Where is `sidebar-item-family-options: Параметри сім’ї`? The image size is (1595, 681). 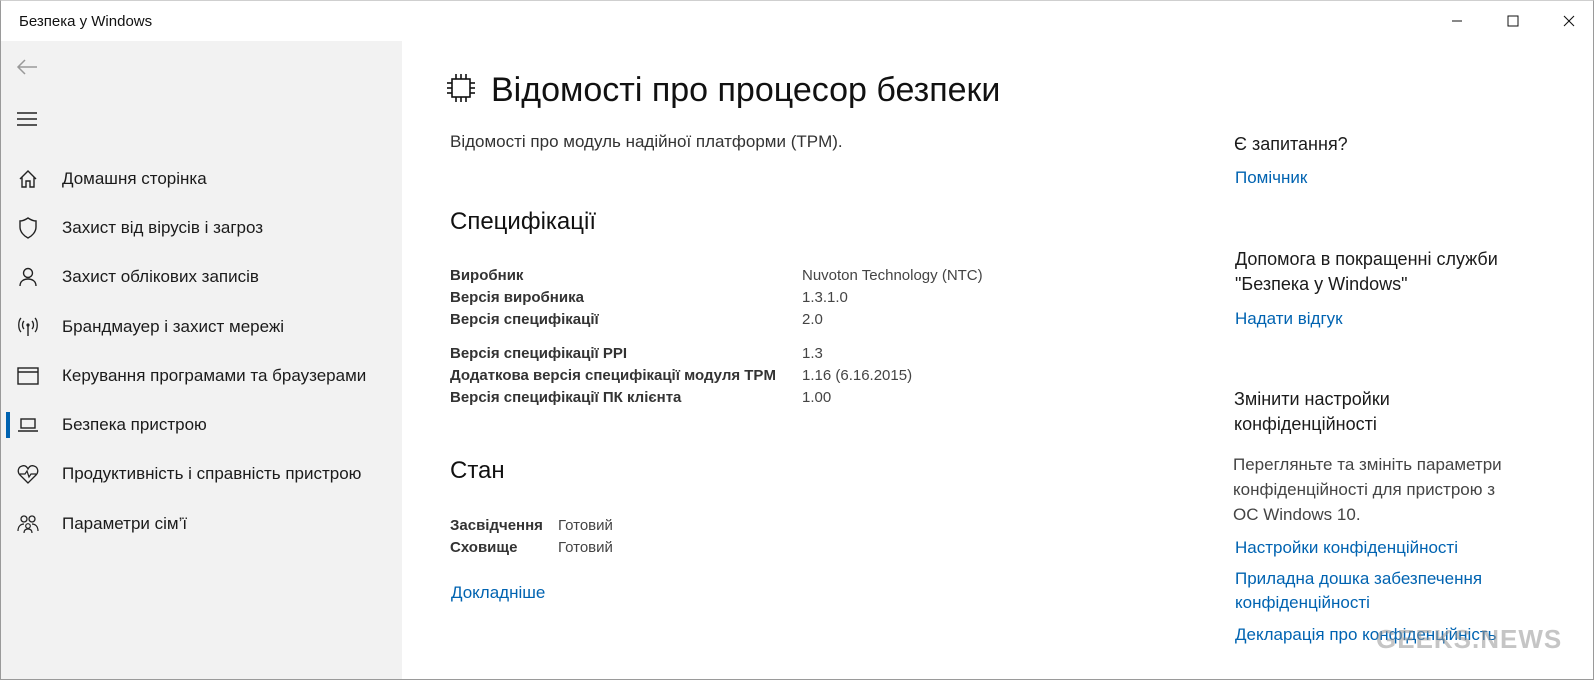 sidebar-item-family-options: Параметри сім’ї is located at coordinates (201, 523).